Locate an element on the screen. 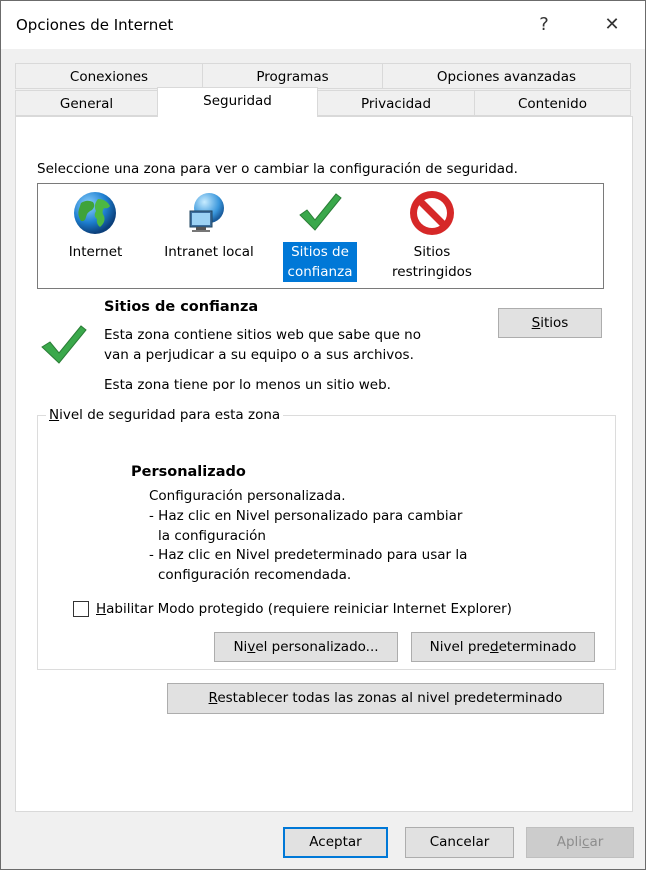  tab-privacidad: Privacidad is located at coordinates (396, 103).